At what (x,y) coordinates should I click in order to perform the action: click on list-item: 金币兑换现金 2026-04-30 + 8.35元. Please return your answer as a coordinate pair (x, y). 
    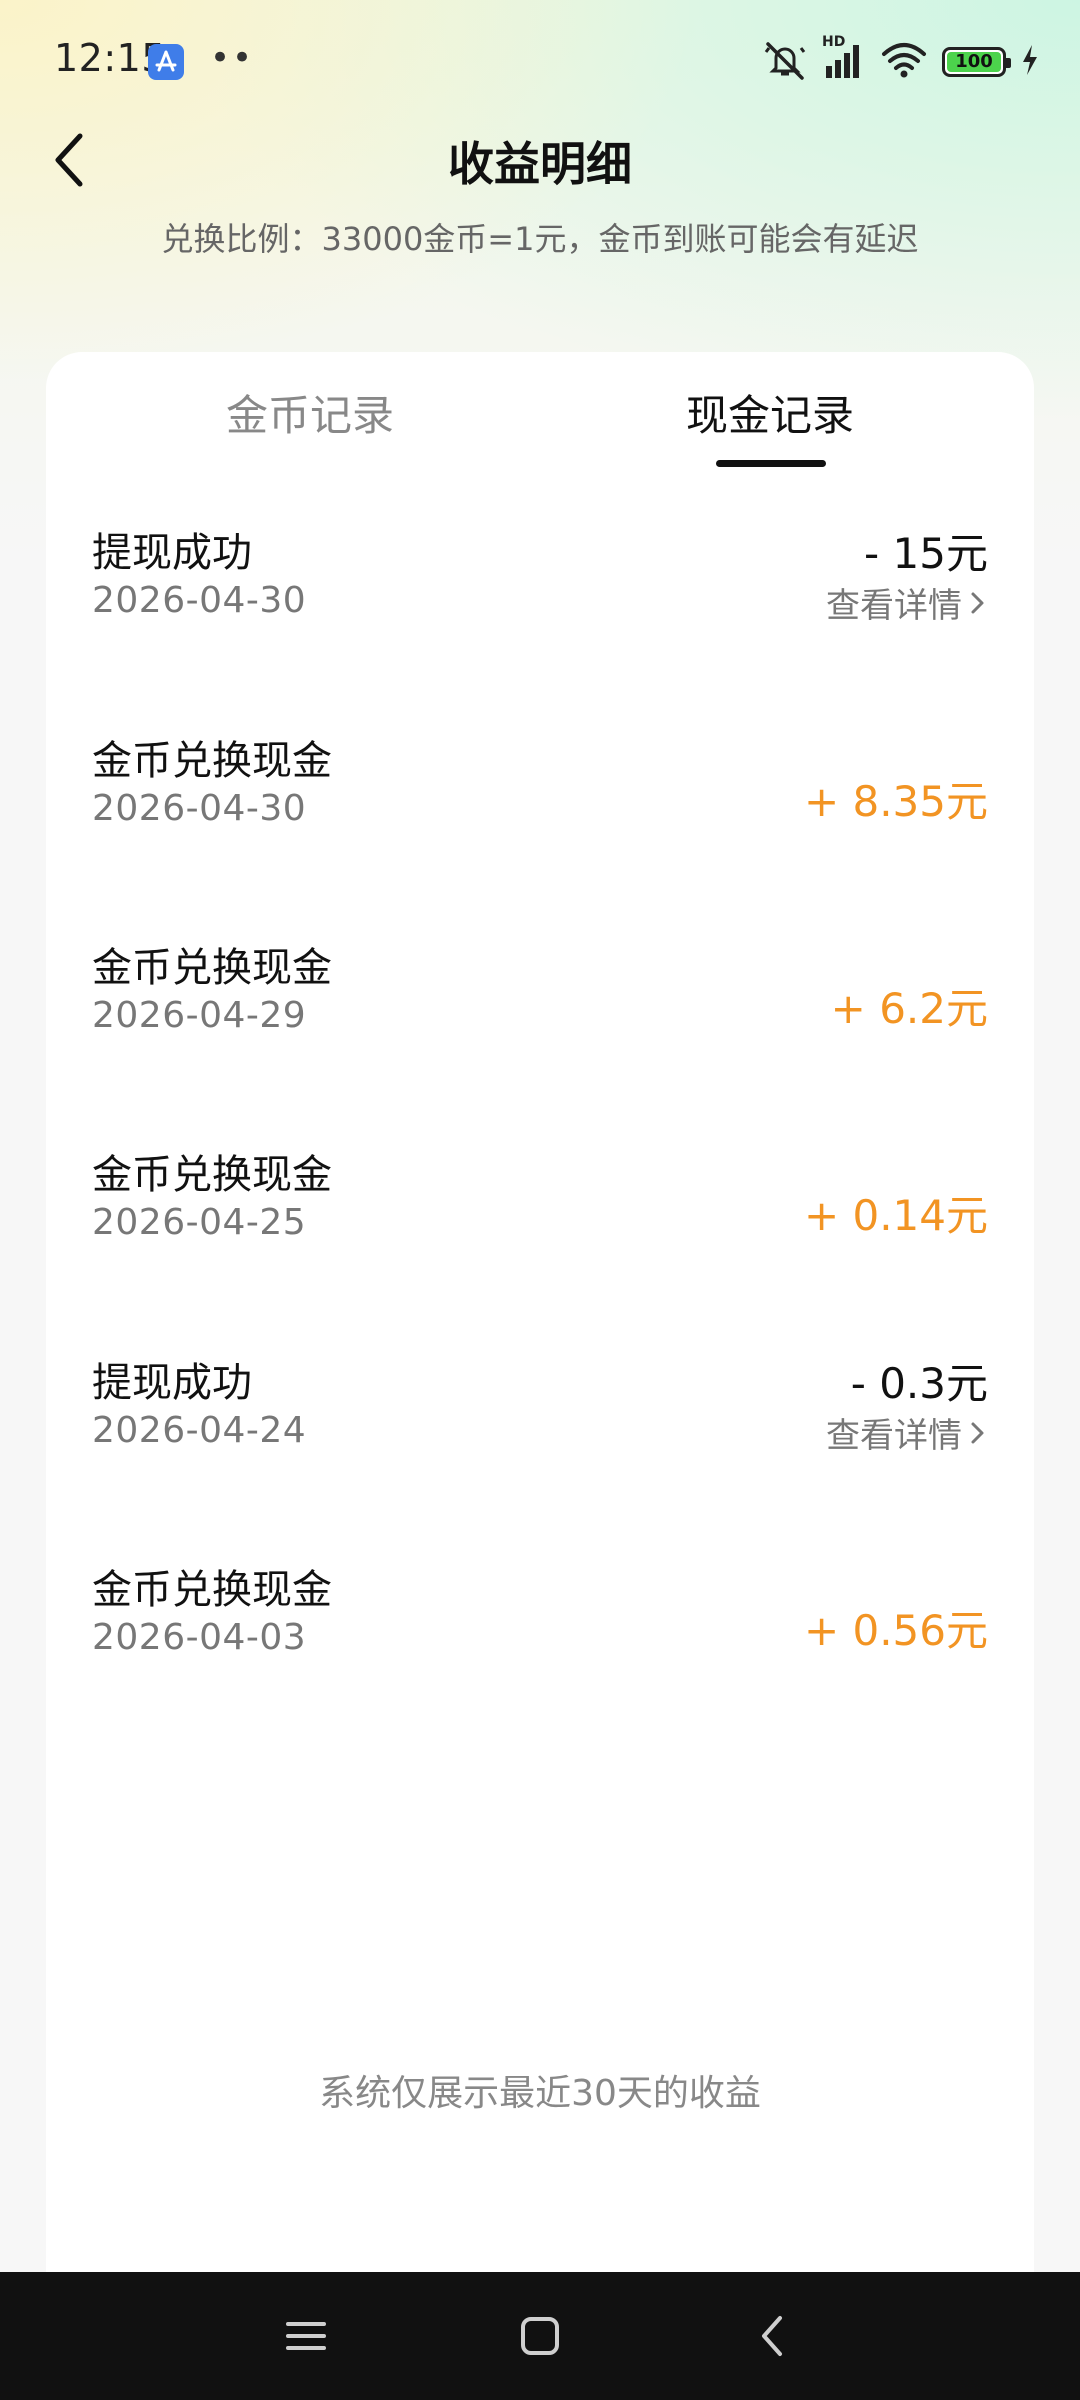
    Looking at the image, I should click on (540, 803).